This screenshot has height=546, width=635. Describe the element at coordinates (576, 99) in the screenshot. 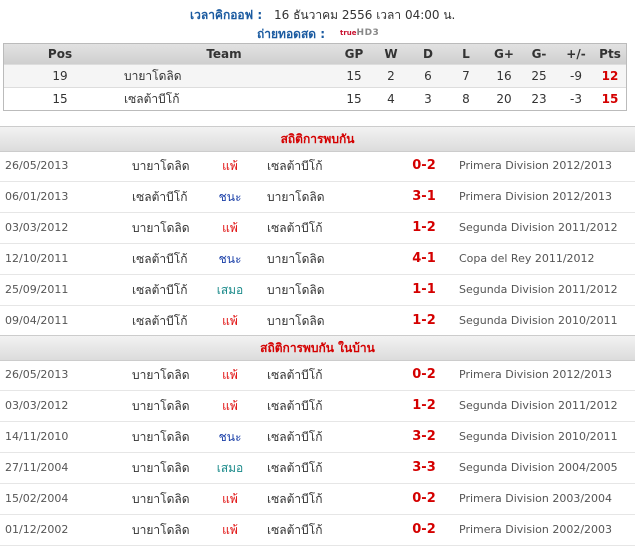

I see `goal-diff: -3` at that location.